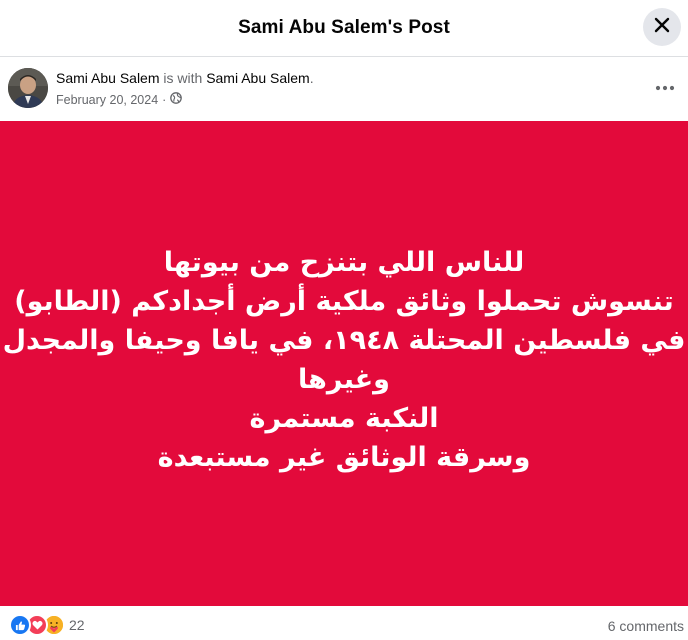  I want to click on more-horizontal-icon, so click(665, 87).